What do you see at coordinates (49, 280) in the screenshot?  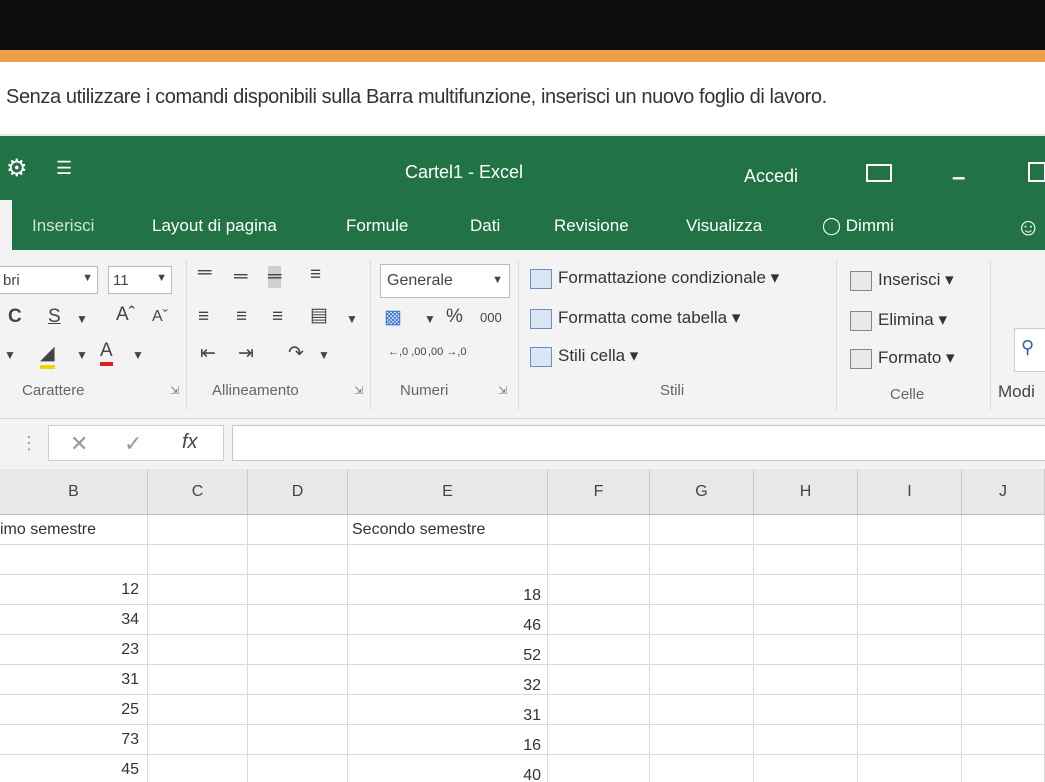 I see `font-name-select: bri ▼` at bounding box center [49, 280].